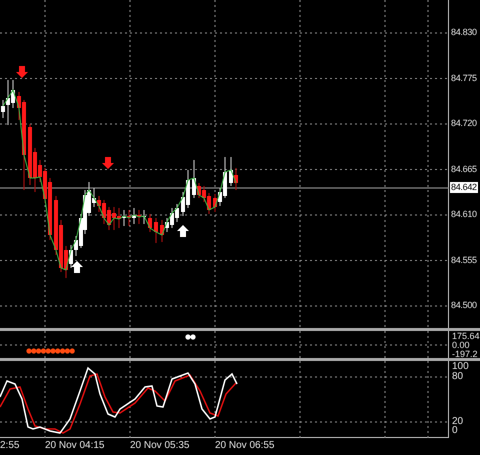 This screenshot has width=480, height=455. Describe the element at coordinates (244, 446) in the screenshot. I see `time-label: 20 Nov 06:55` at that location.